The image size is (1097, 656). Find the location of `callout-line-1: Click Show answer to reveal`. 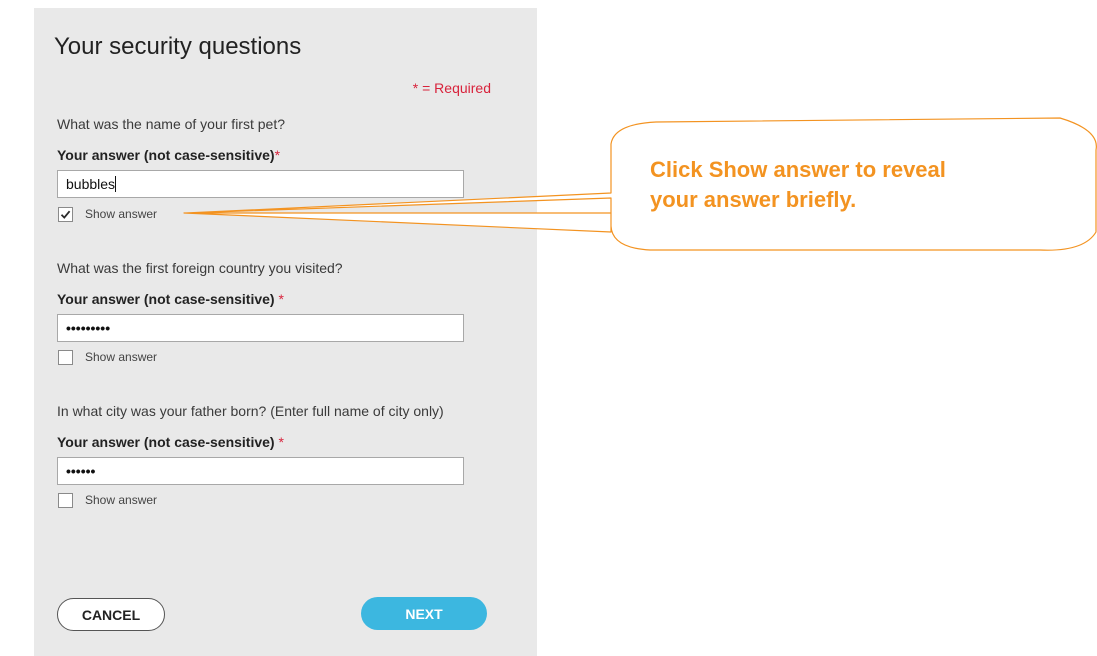

callout-line-1: Click Show answer to reveal is located at coordinates (798, 169).